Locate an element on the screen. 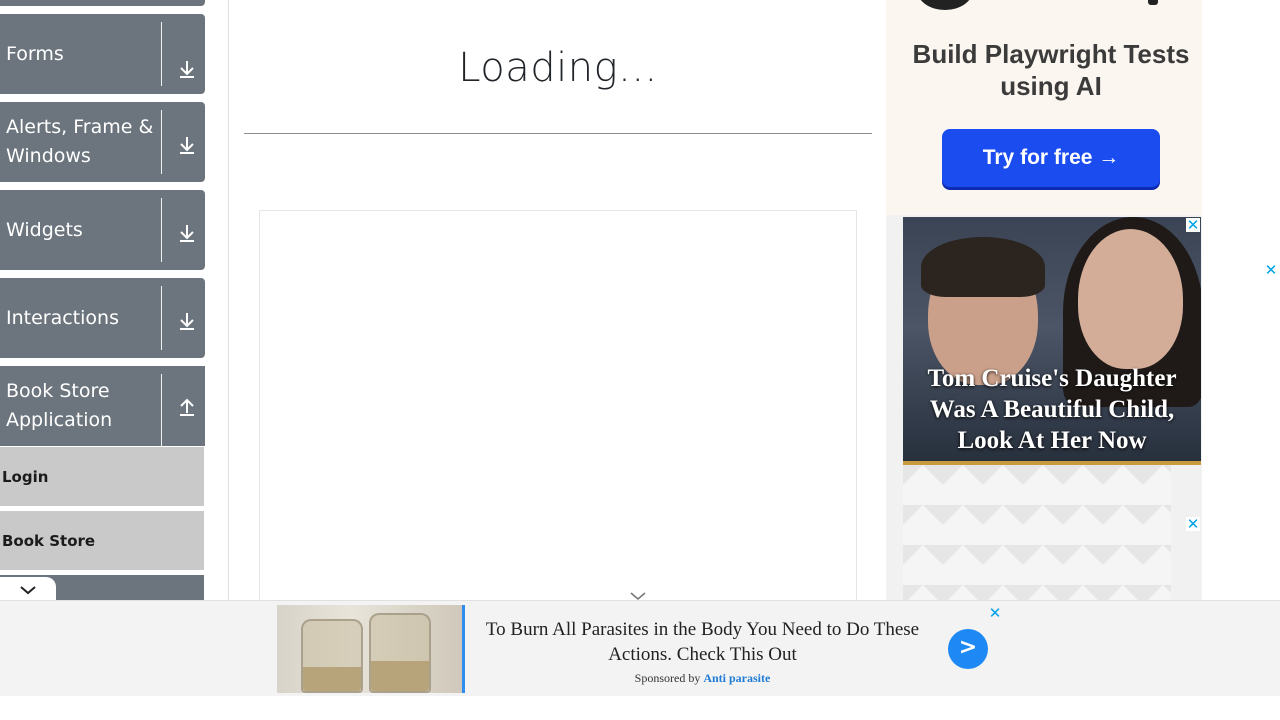 The image size is (1280, 720). ad-headline: Build Playwright Tests using AI is located at coordinates (1051, 70).